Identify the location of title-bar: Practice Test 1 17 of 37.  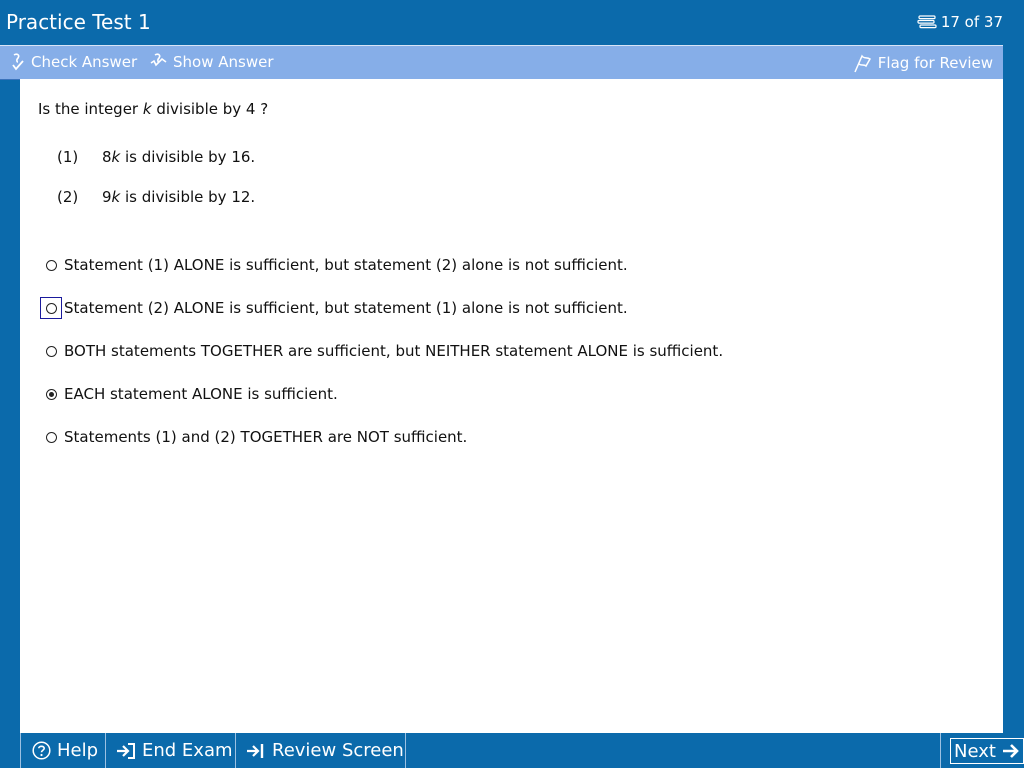
(512, 22).